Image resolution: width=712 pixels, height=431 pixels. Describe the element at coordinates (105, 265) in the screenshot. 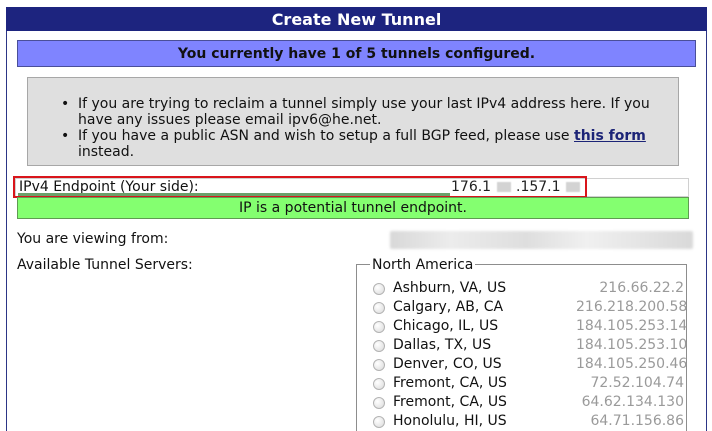

I see `available-servers-label: Available Tunnel Servers:` at that location.